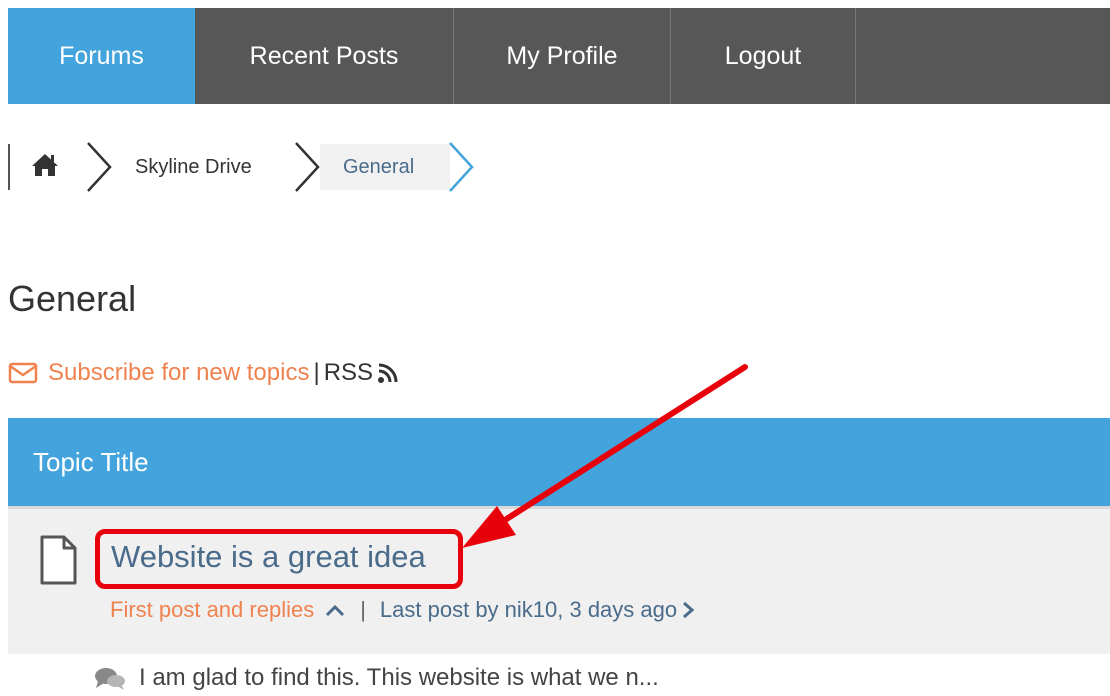  Describe the element at coordinates (258, 168) in the screenshot. I see `breadcrumb: Skyline Drive General` at that location.